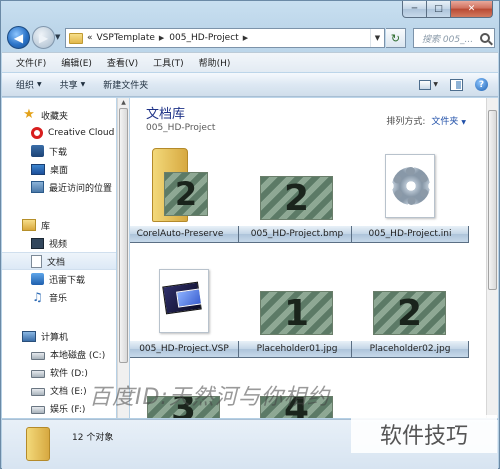 Image resolution: width=500 pixels, height=469 pixels. Describe the element at coordinates (186, 317) in the screenshot. I see `file-tile-005-hd-project-vsp: 005_HD-Project. VSP` at that location.